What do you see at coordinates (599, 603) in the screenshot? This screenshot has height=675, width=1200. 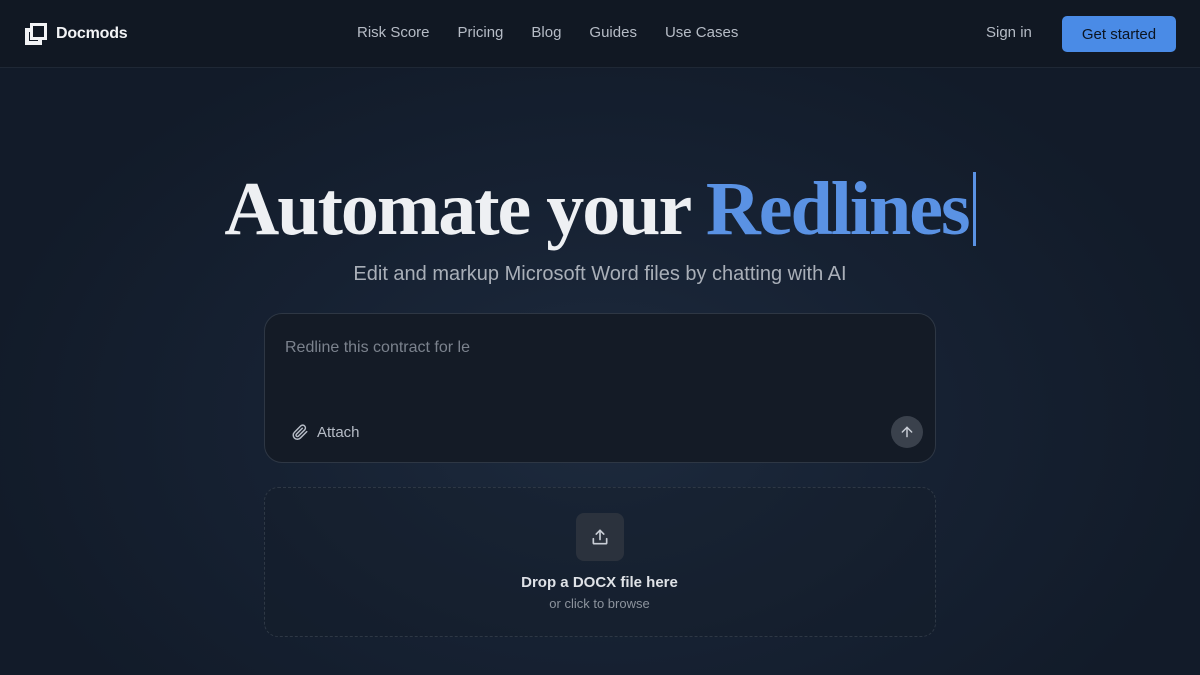 I see `dropzone-subtitle: or click to browse` at bounding box center [599, 603].